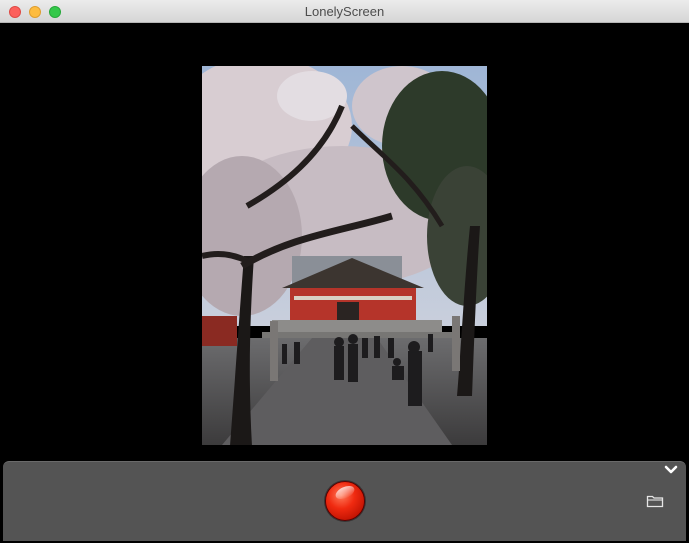  I want to click on collapse-toolbar-button, so click(671, 470).